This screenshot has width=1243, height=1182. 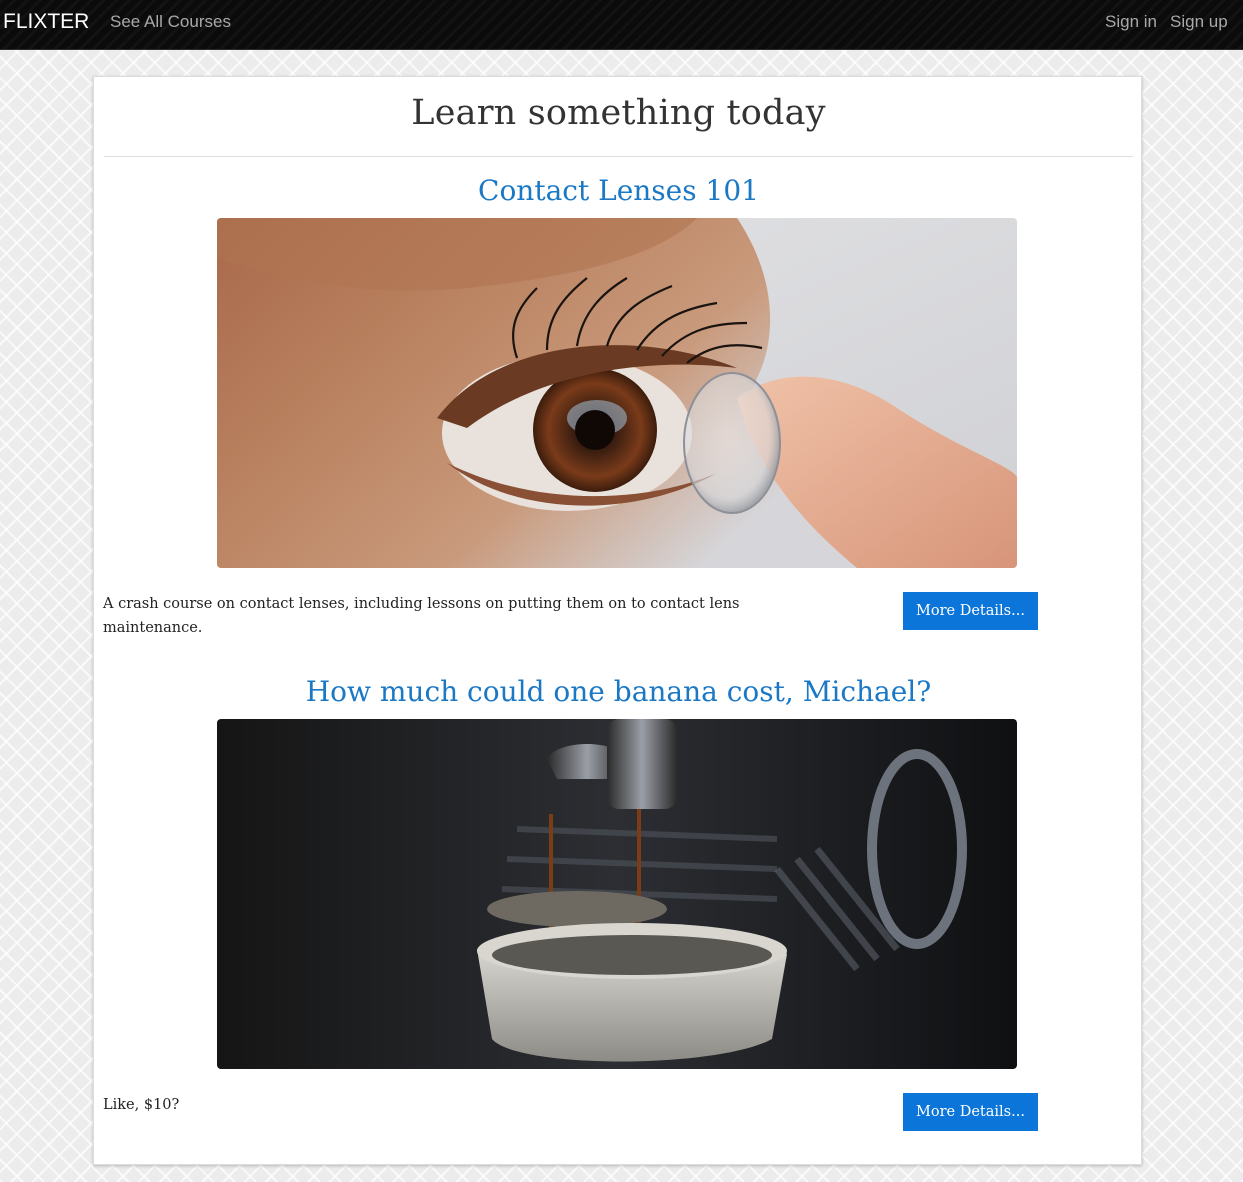 I want to click on top-navbar: FLIXTER See All Courses Sign in Sign up, so click(x=621, y=25).